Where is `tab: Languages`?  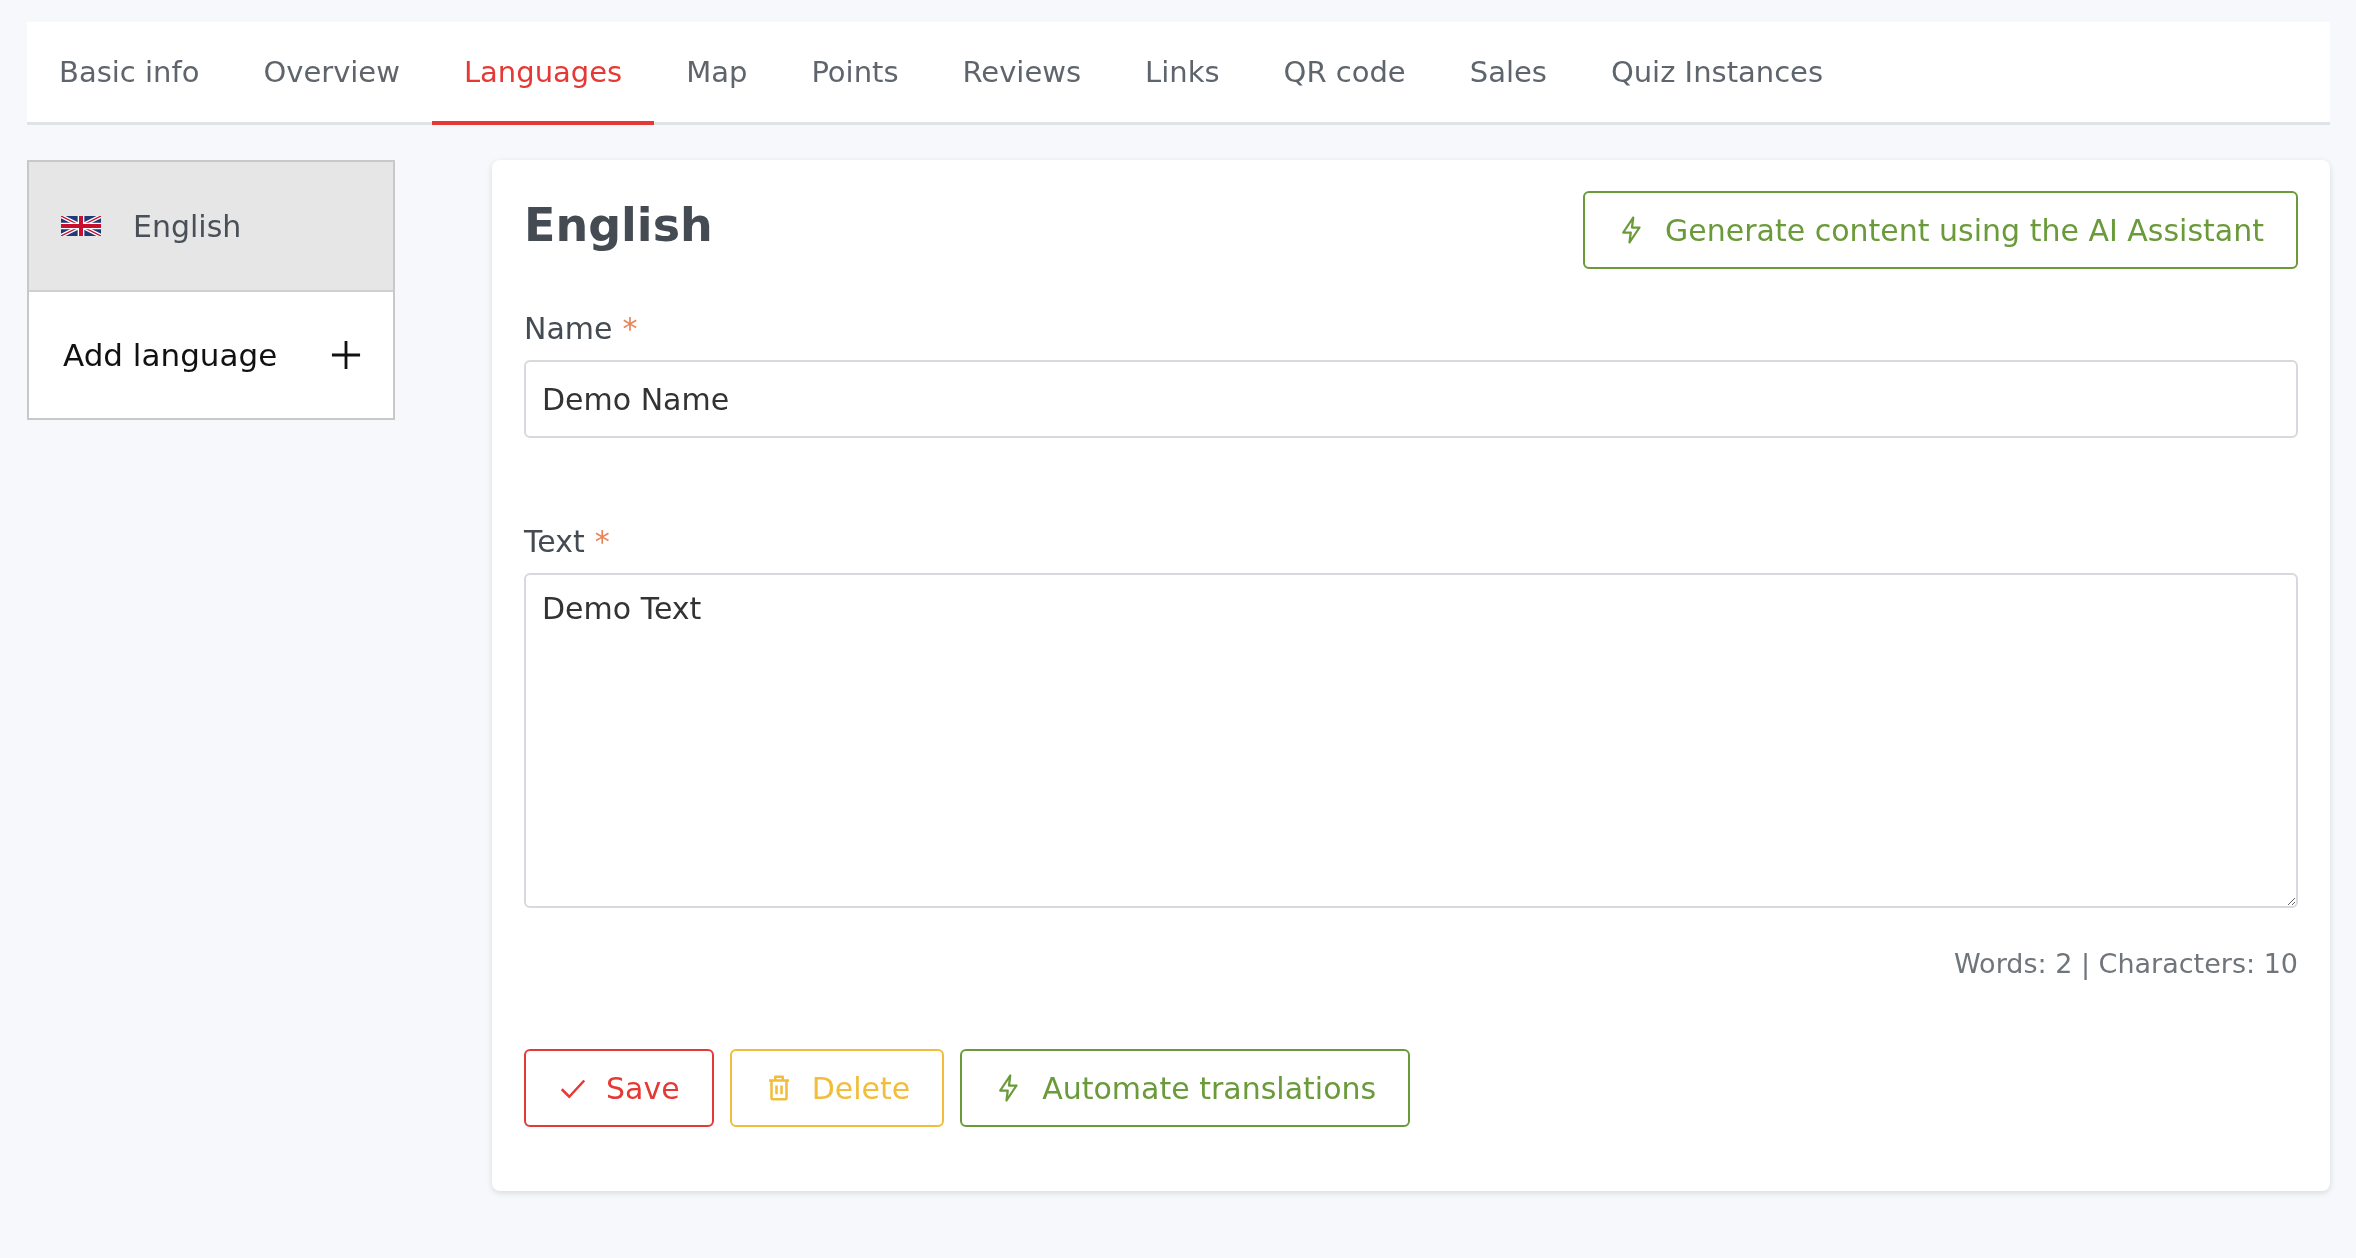
tab: Languages is located at coordinates (543, 73).